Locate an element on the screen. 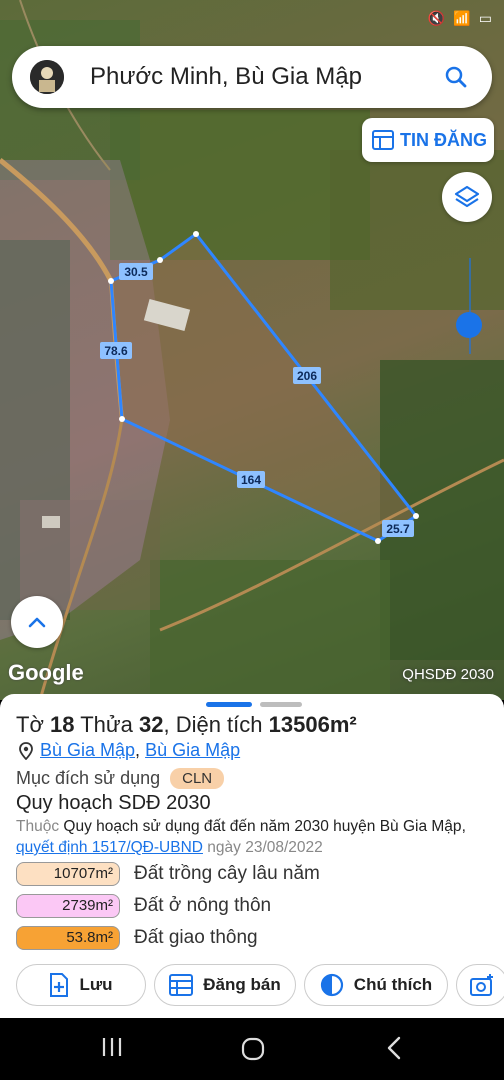 This screenshot has height=1080, width=504. legend-button: Chú thích is located at coordinates (376, 985).